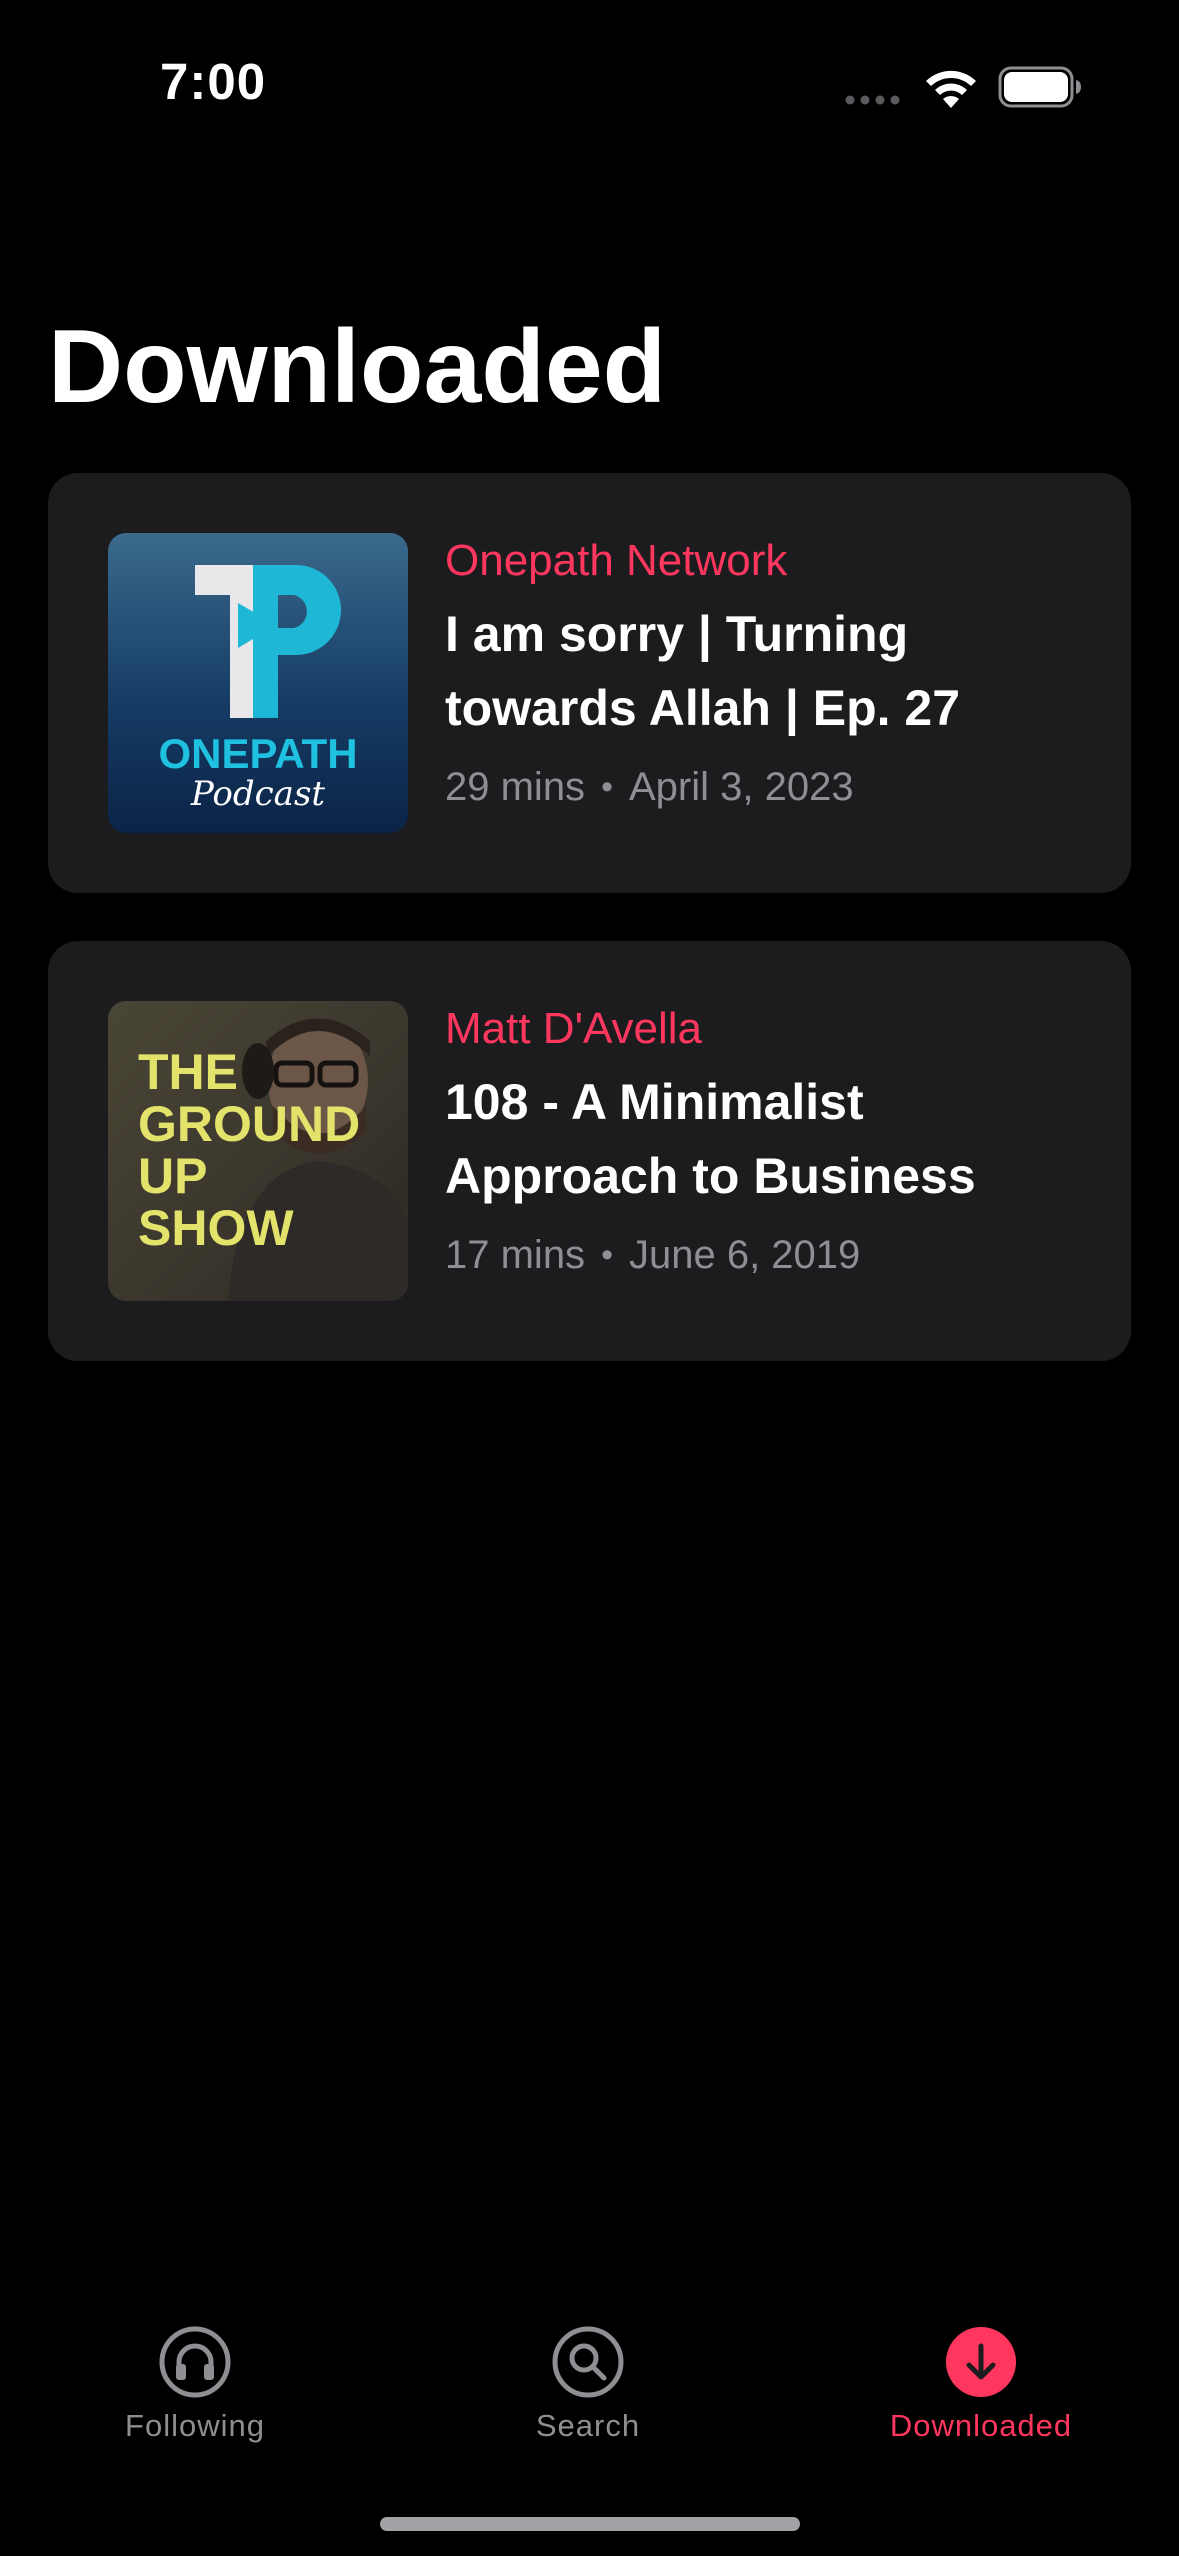 The image size is (1179, 2556). Describe the element at coordinates (515, 787) in the screenshot. I see `episode-duration: 29 mins` at that location.